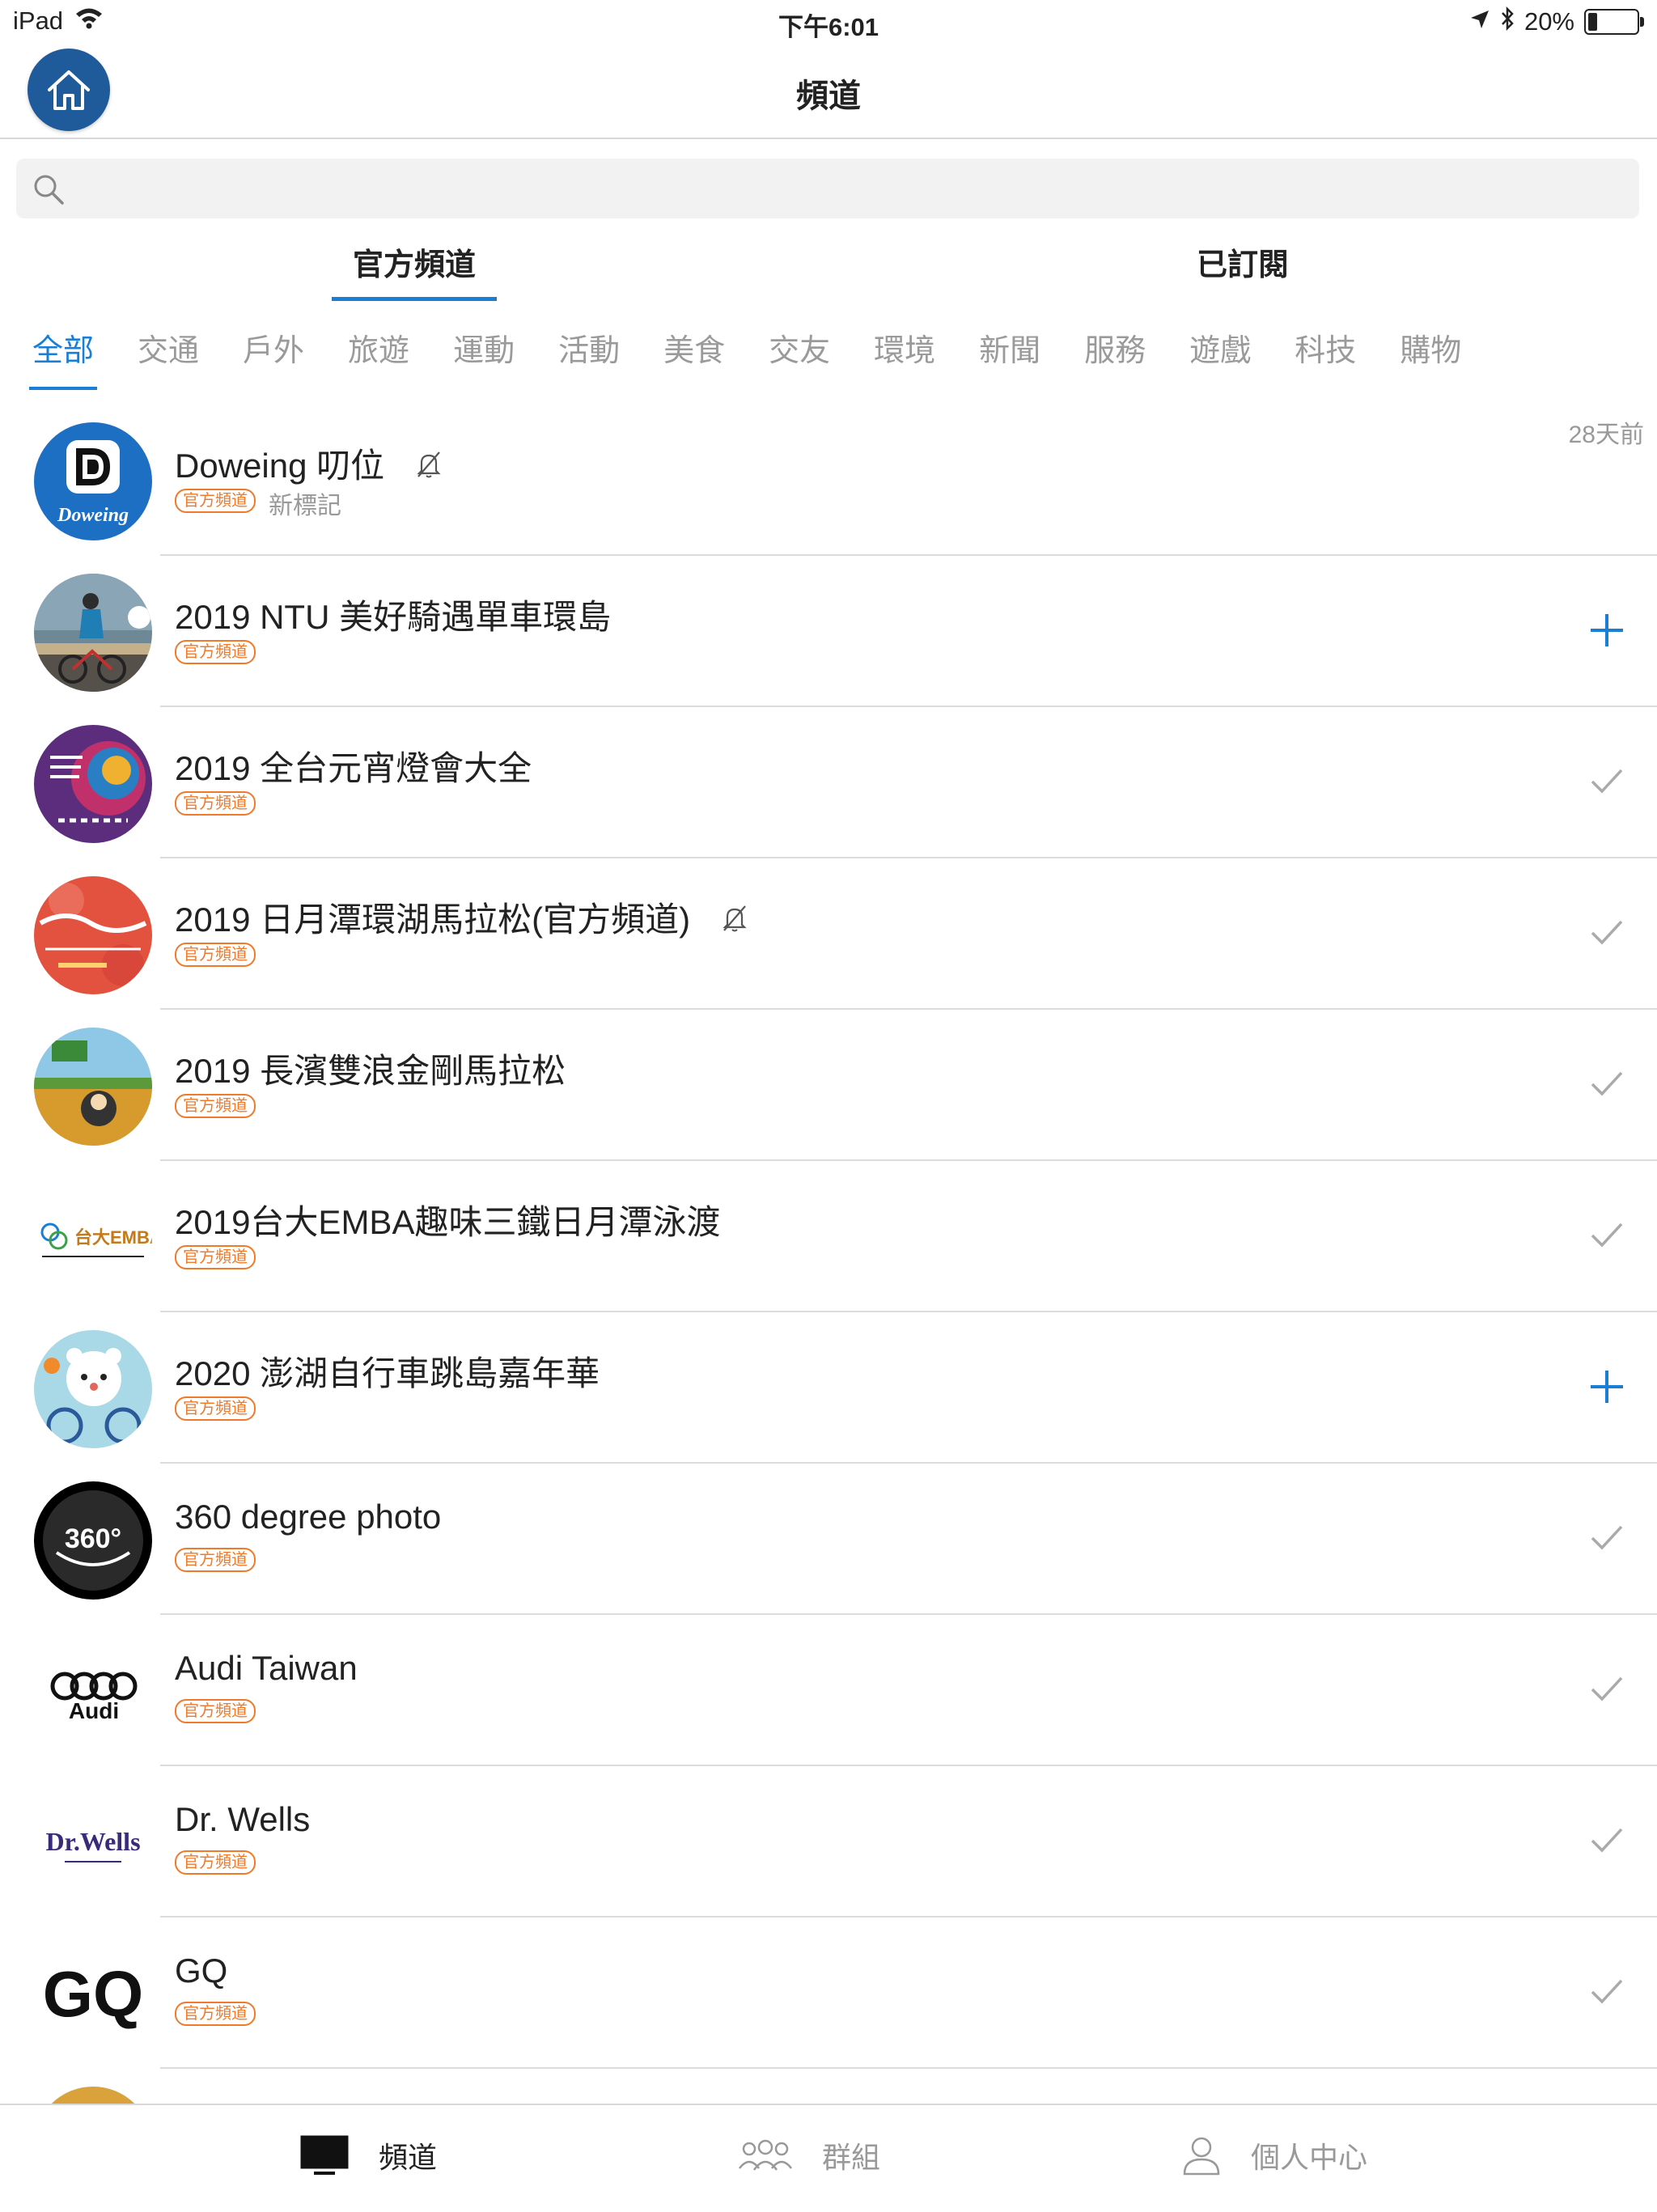  What do you see at coordinates (93, 481) in the screenshot?
I see `doweing-logo: Doweing` at bounding box center [93, 481].